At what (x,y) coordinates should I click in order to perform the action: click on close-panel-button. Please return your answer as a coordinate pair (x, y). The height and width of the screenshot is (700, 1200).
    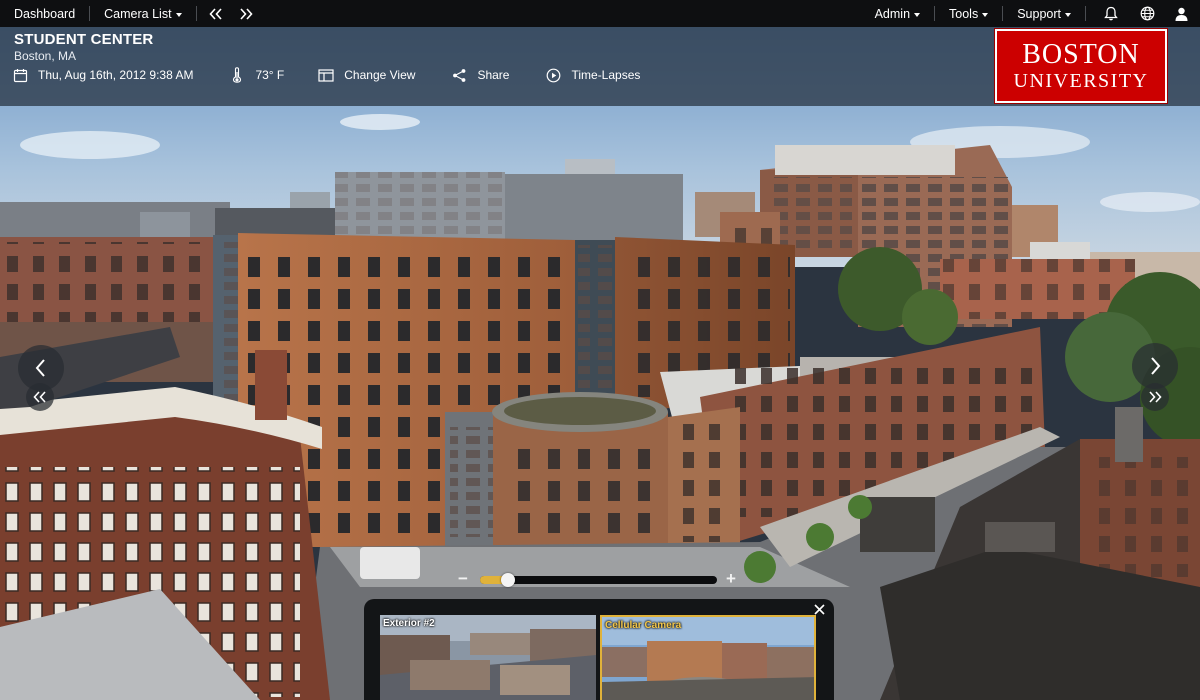
    Looking at the image, I should click on (819, 609).